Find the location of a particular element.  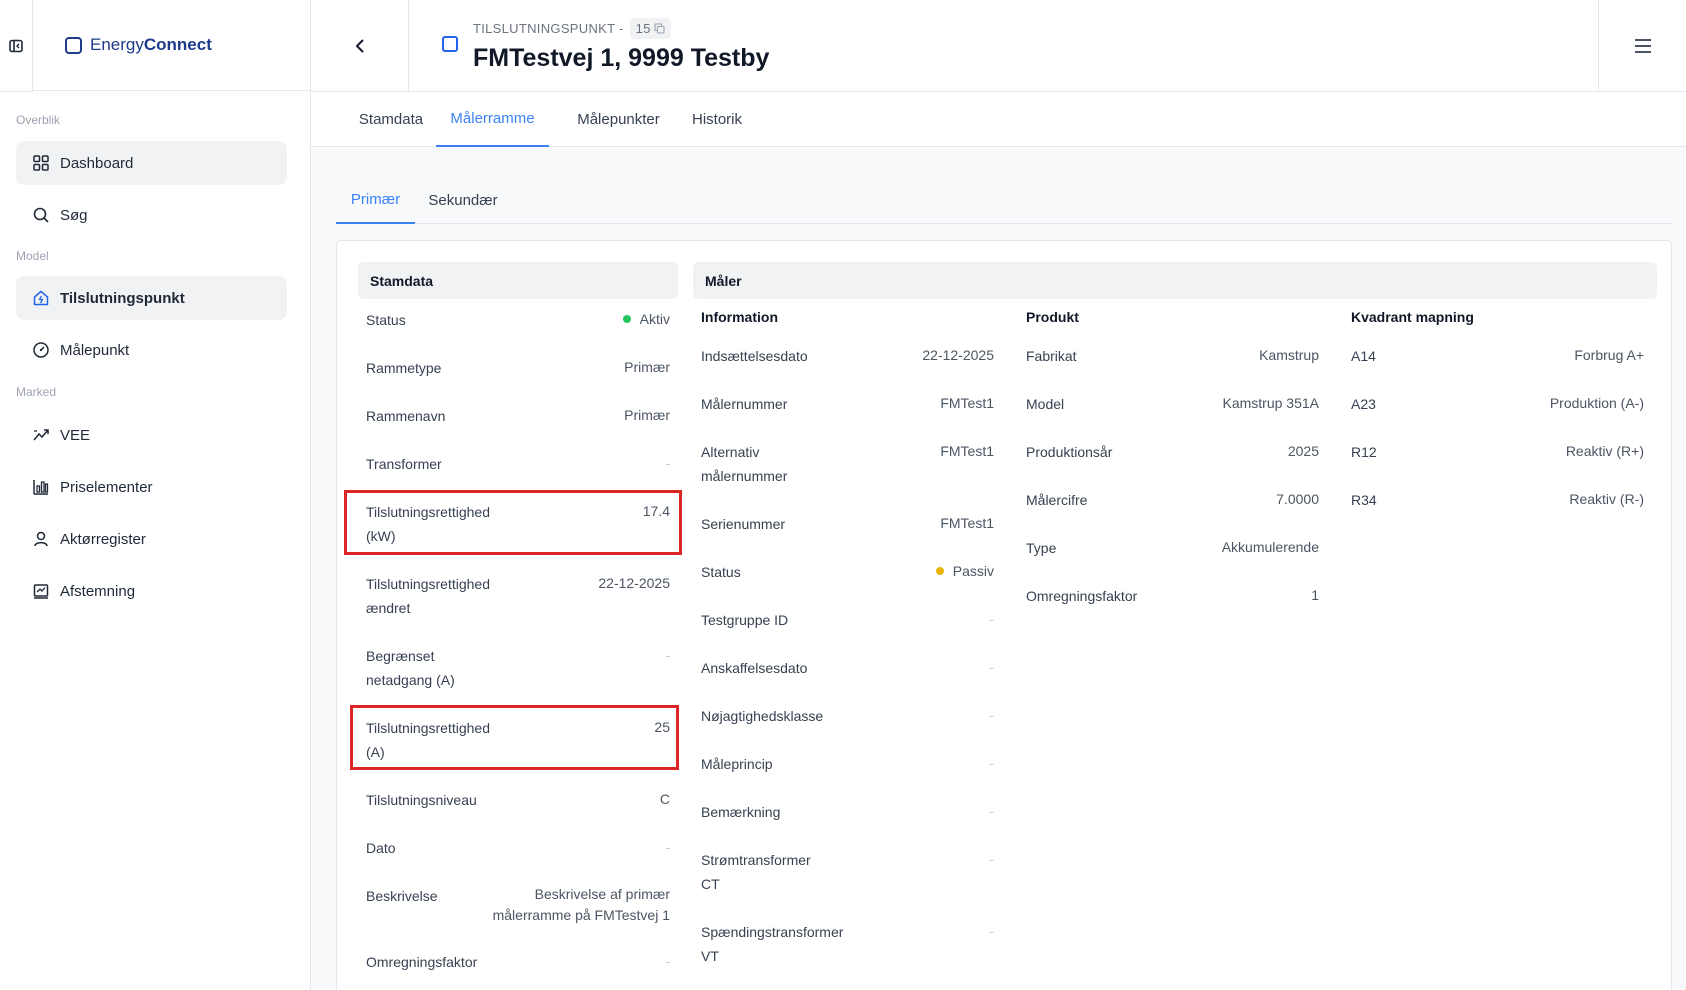

row-value: 22-12-2025 is located at coordinates (958, 355).